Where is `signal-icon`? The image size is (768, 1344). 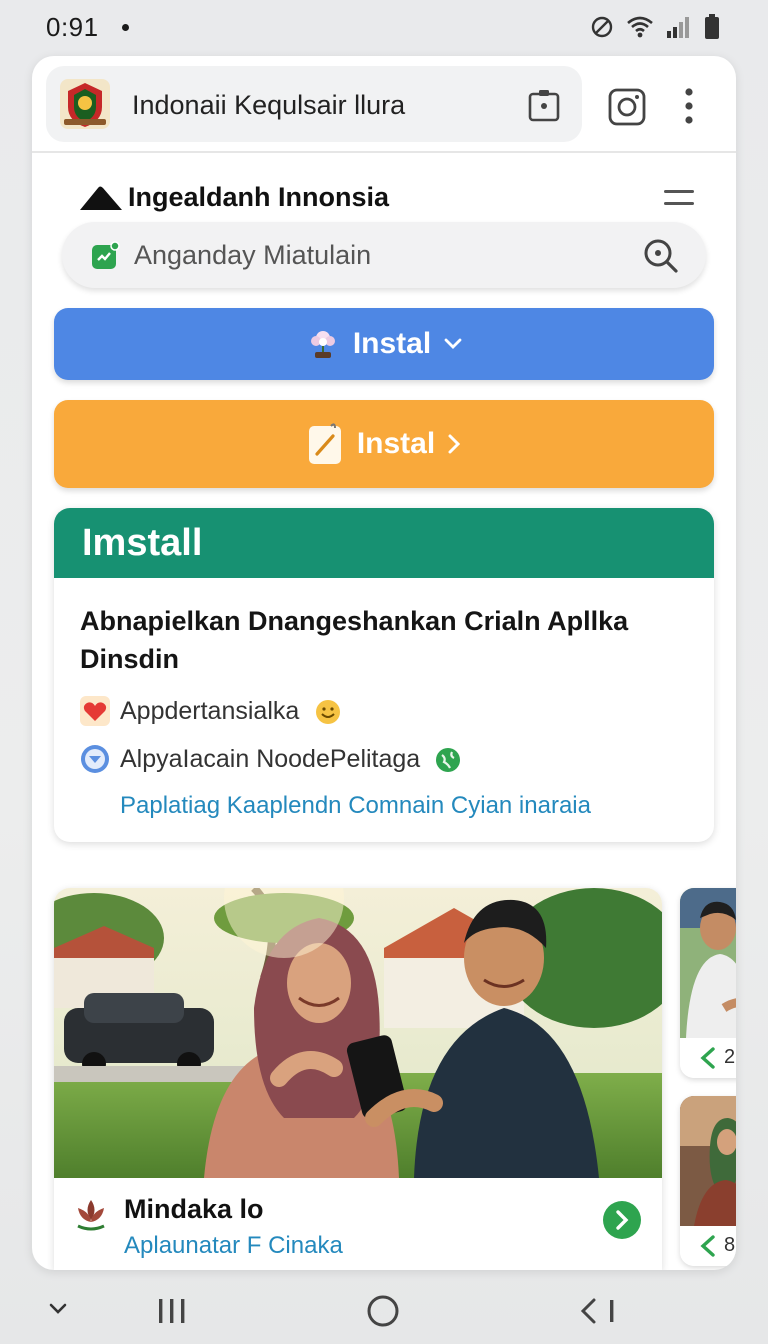 signal-icon is located at coordinates (678, 27).